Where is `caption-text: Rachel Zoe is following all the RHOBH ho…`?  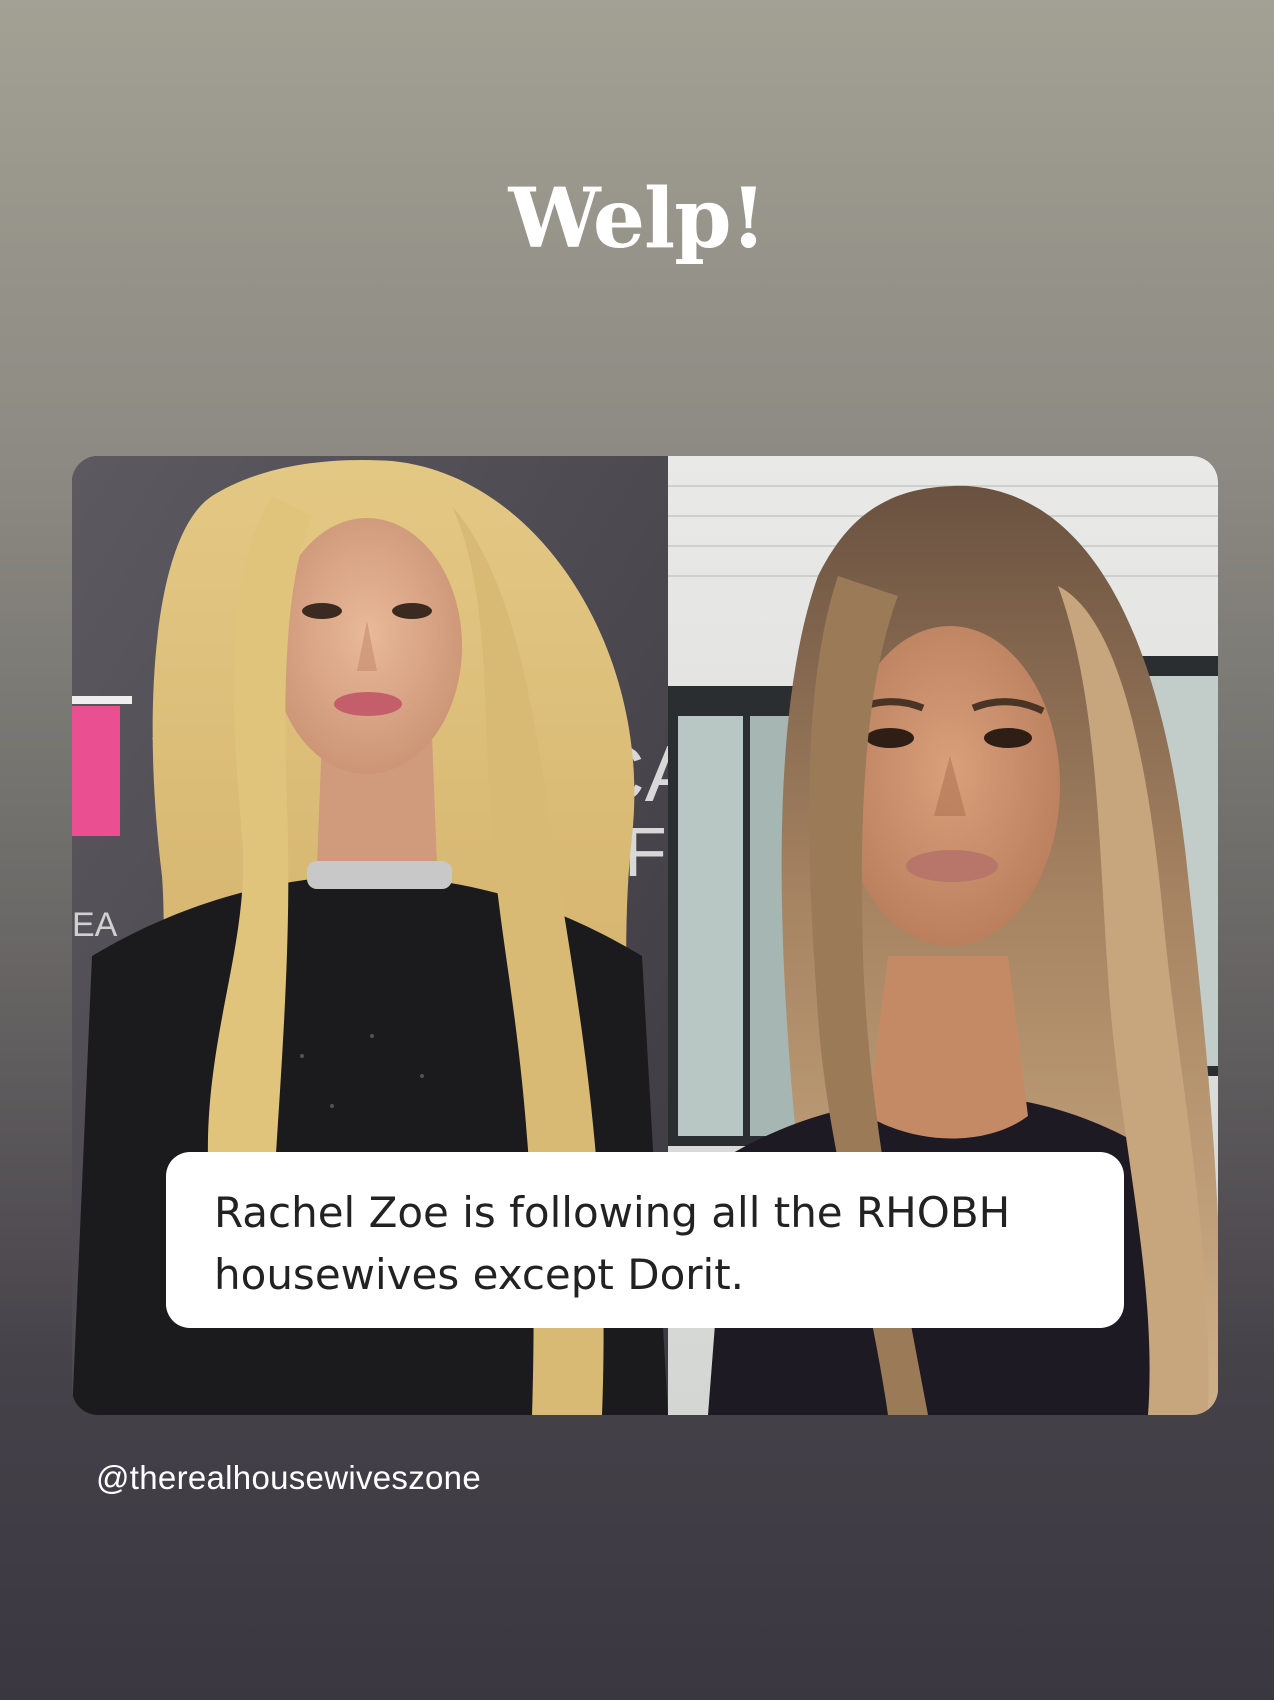
caption-text: Rachel Zoe is following all the RHOBH ho… is located at coordinates (612, 1243).